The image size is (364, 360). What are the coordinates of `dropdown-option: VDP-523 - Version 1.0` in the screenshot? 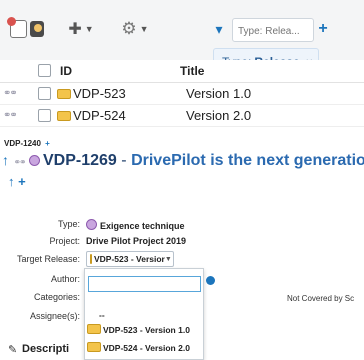 It's located at (138, 329).